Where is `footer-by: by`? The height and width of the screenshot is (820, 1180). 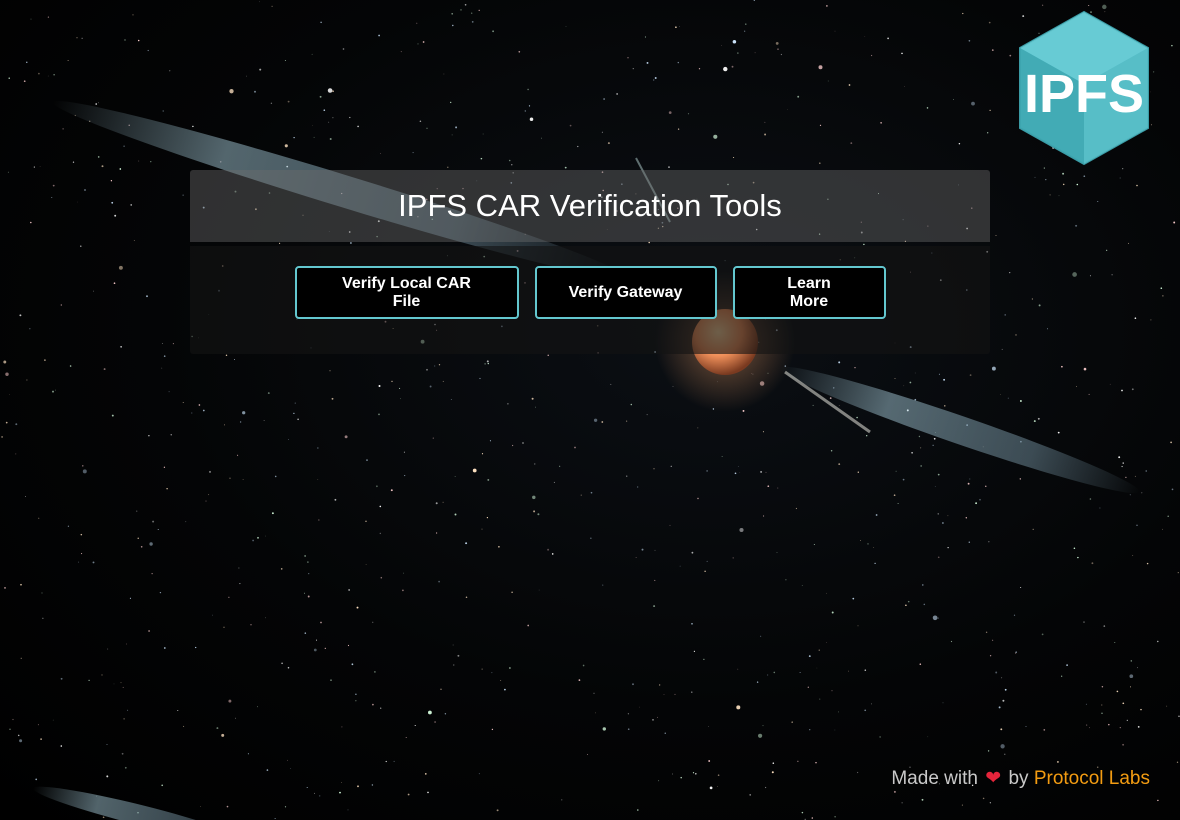
footer-by: by is located at coordinates (1018, 778).